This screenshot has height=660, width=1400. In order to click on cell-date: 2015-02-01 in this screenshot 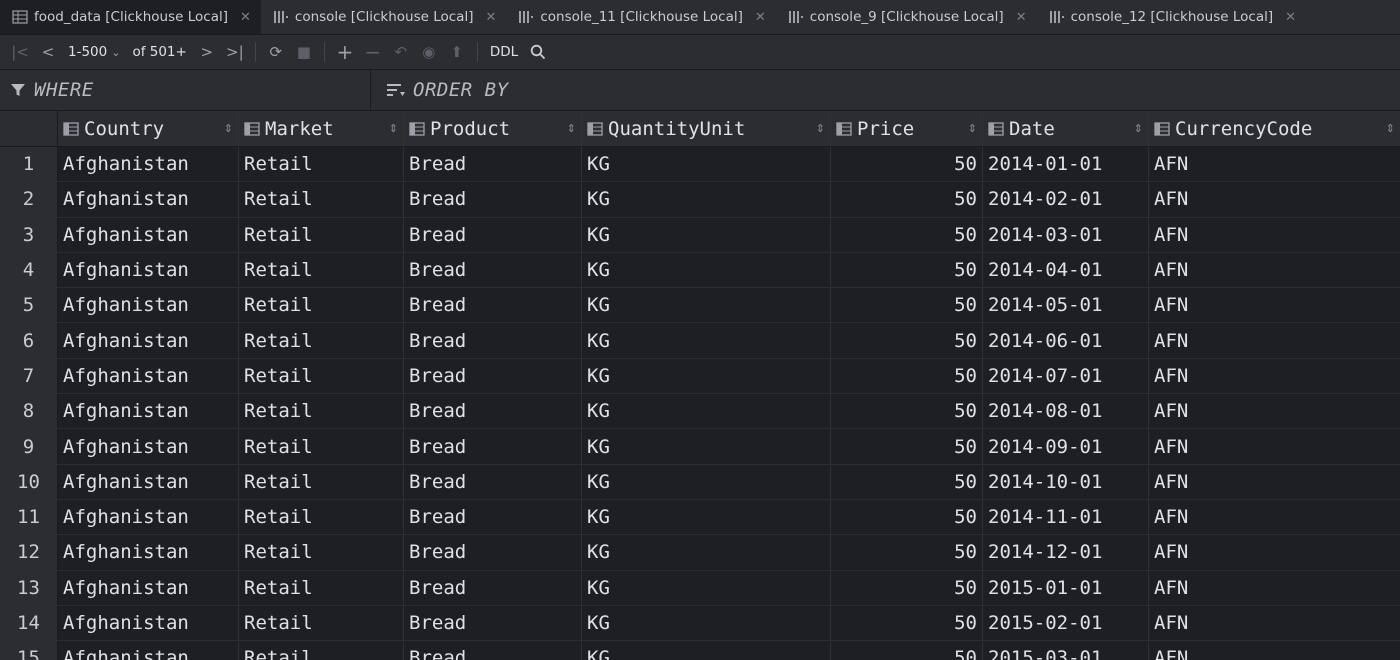, I will do `click(1066, 623)`.